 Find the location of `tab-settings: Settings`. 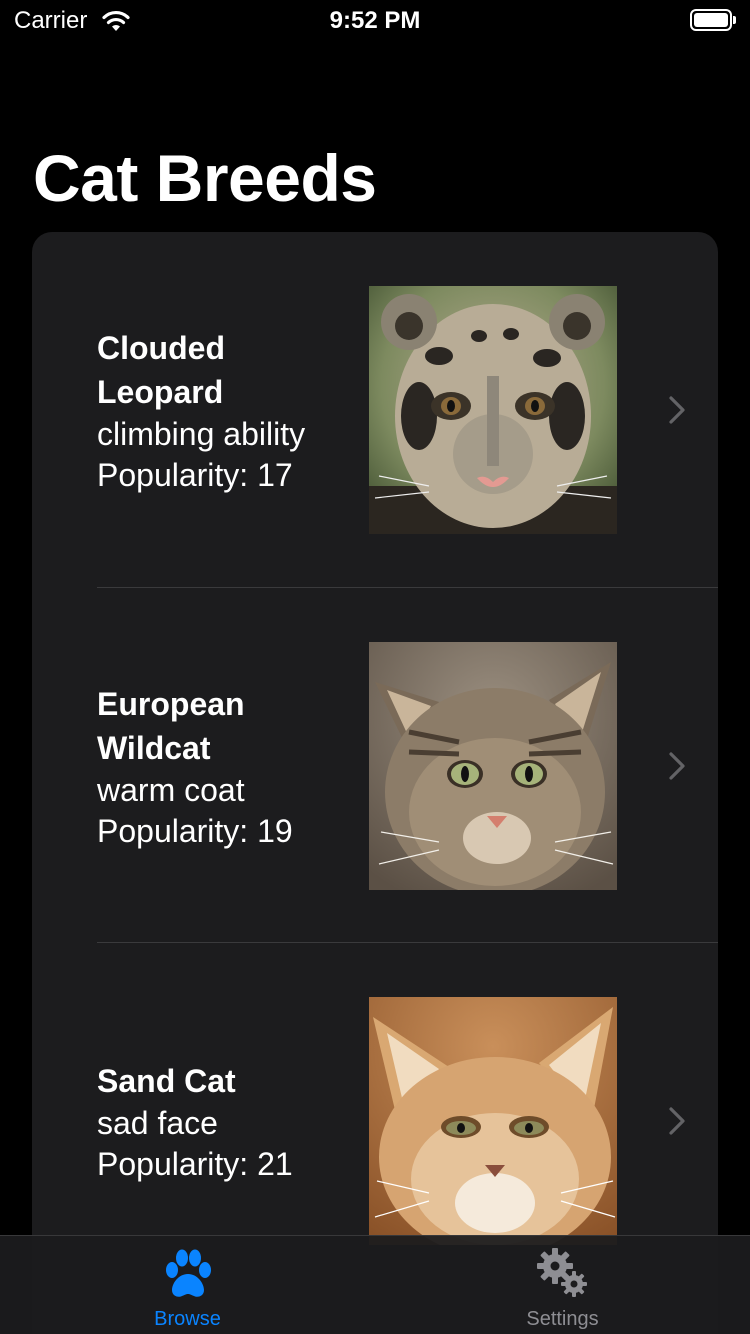

tab-settings: Settings is located at coordinates (562, 1285).